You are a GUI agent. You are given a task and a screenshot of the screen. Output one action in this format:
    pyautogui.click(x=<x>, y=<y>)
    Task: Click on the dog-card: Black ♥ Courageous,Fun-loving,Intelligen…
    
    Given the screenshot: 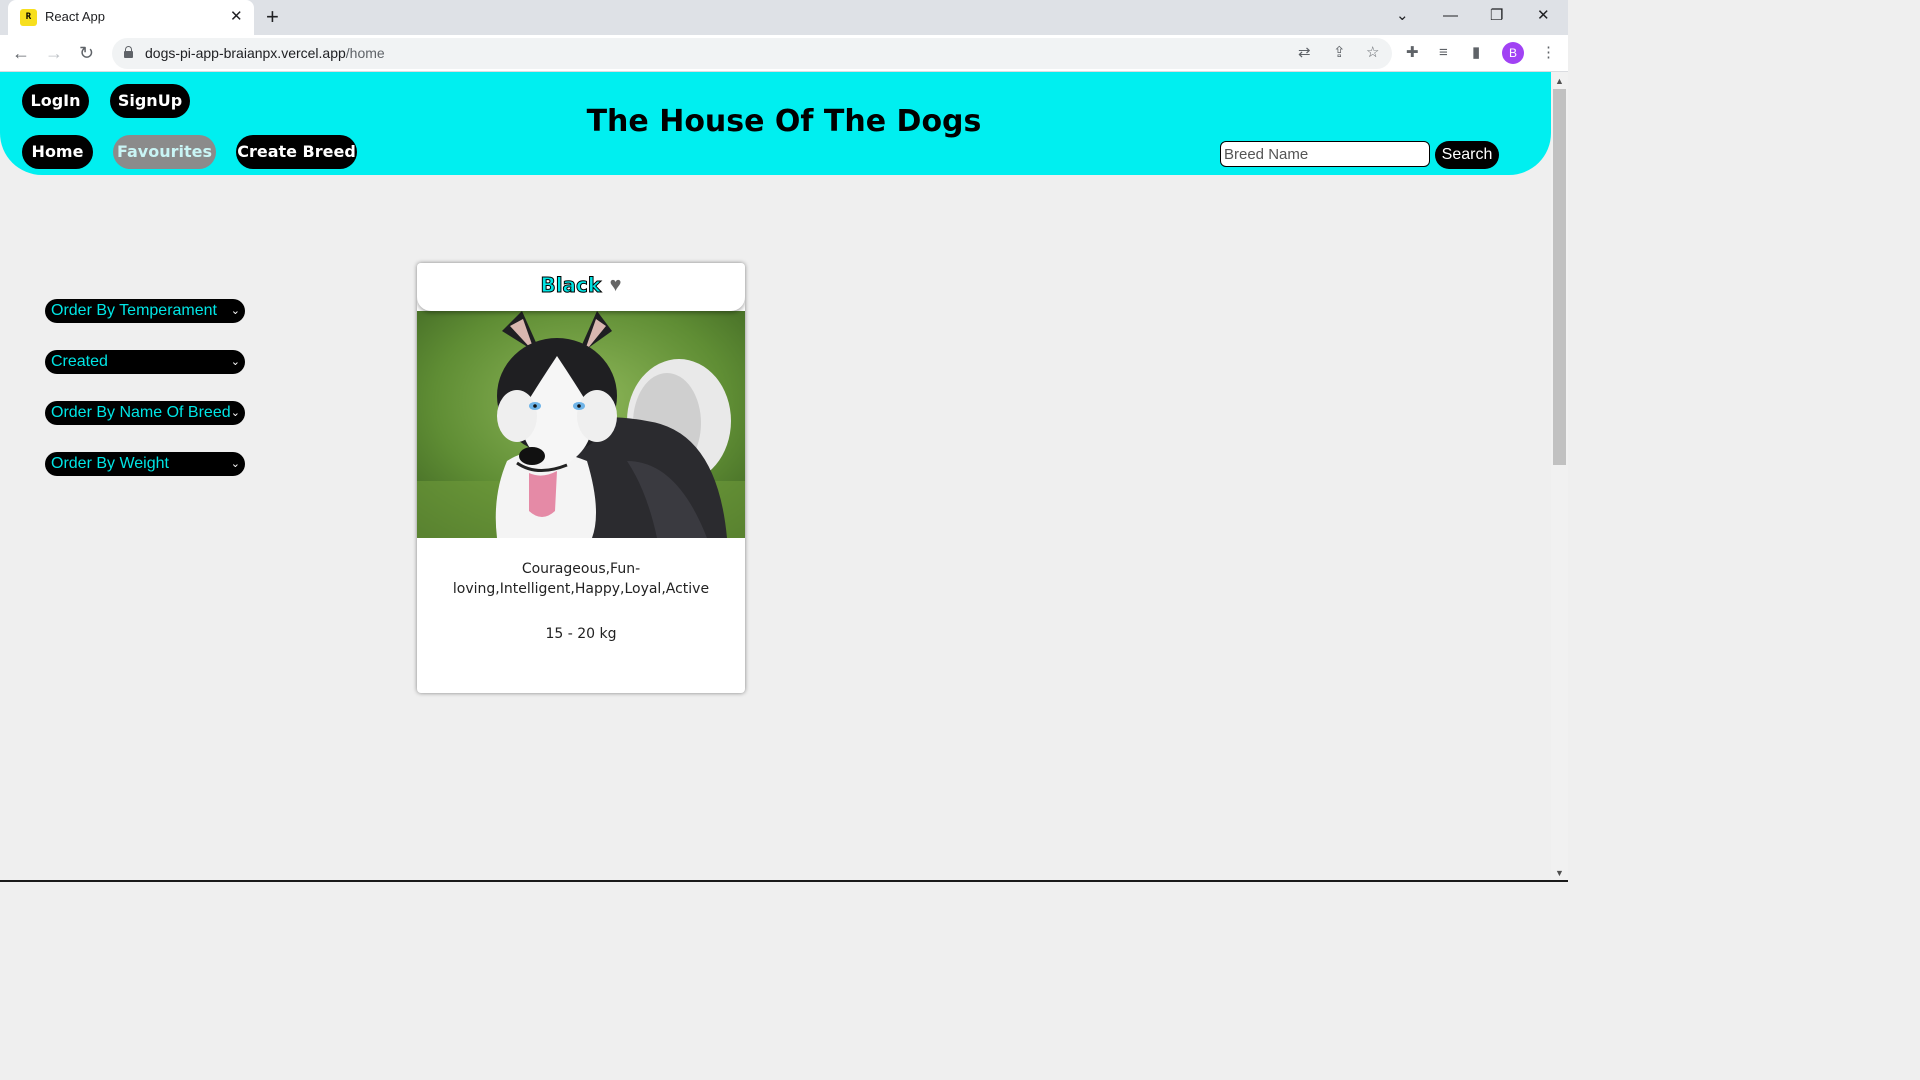 What is the action you would take?
    pyautogui.click(x=581, y=478)
    